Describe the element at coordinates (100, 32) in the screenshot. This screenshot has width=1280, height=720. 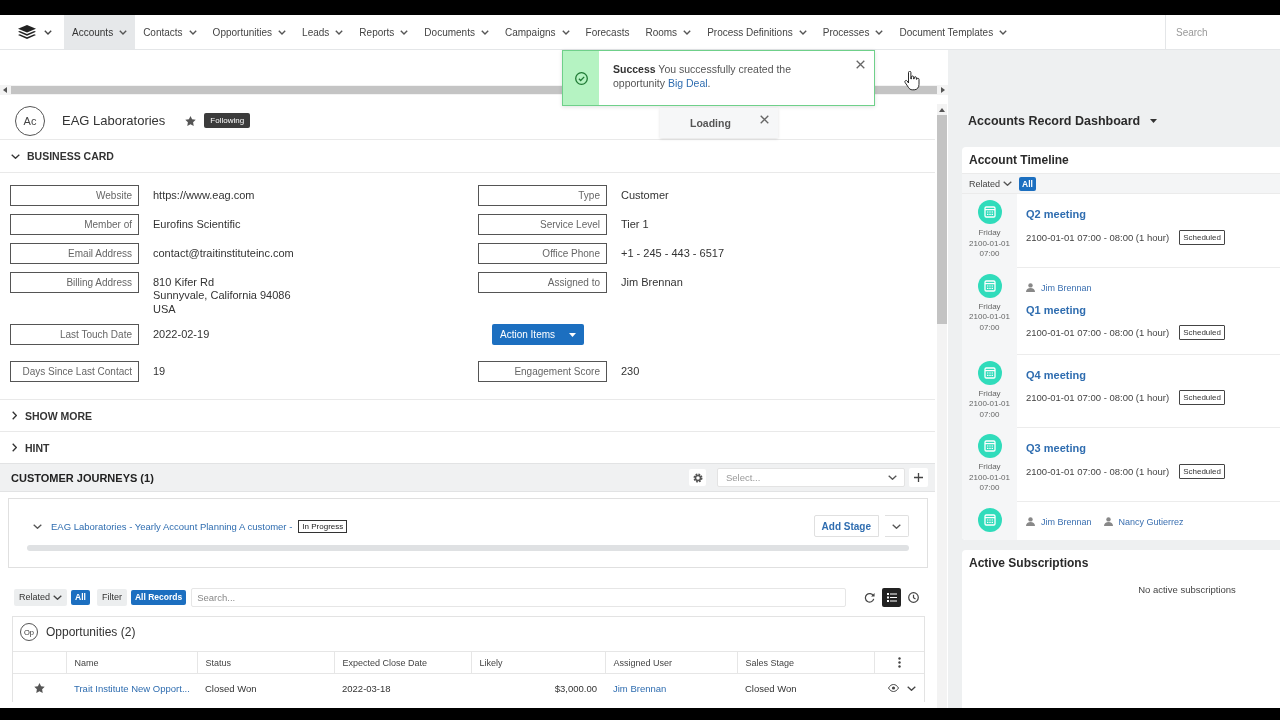
I see `nav-menu-item: Accounts` at that location.